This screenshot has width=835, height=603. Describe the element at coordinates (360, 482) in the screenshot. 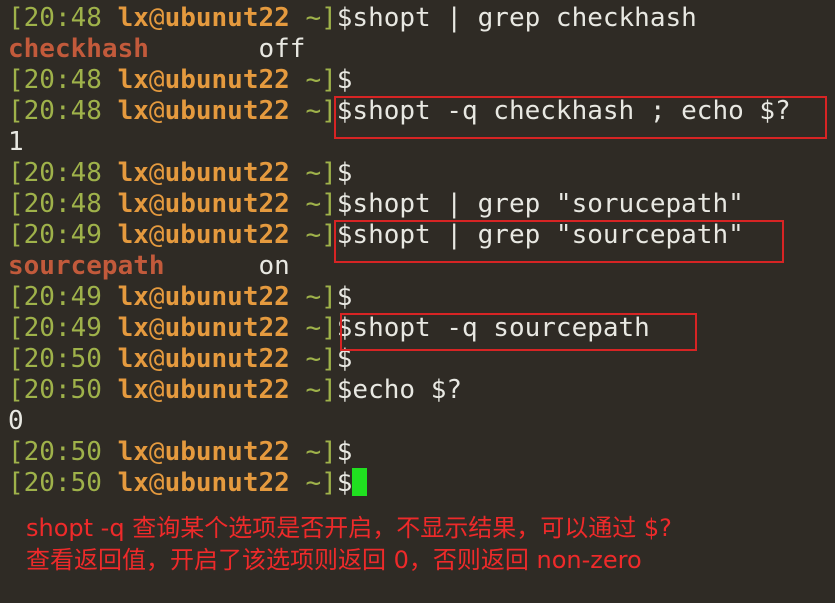

I see `terminal-cursor` at that location.